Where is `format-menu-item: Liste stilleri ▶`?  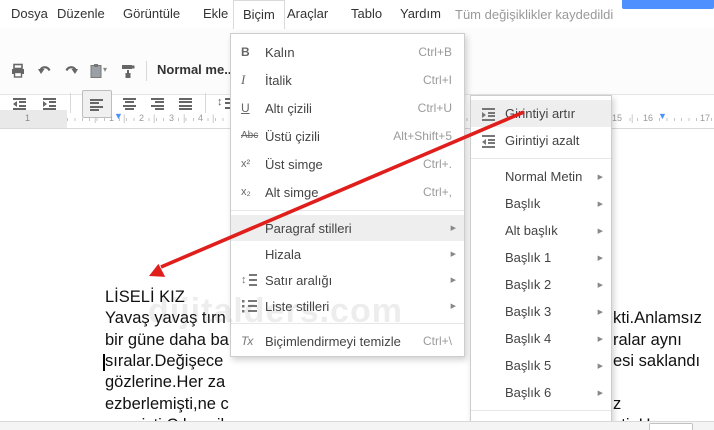 format-menu-item: Liste stilleri ▶ is located at coordinates (347, 306).